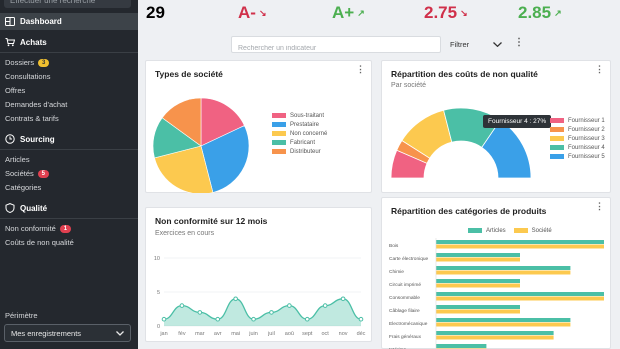  I want to click on sidebar-item-dashboard: Dashboard, so click(69, 21).